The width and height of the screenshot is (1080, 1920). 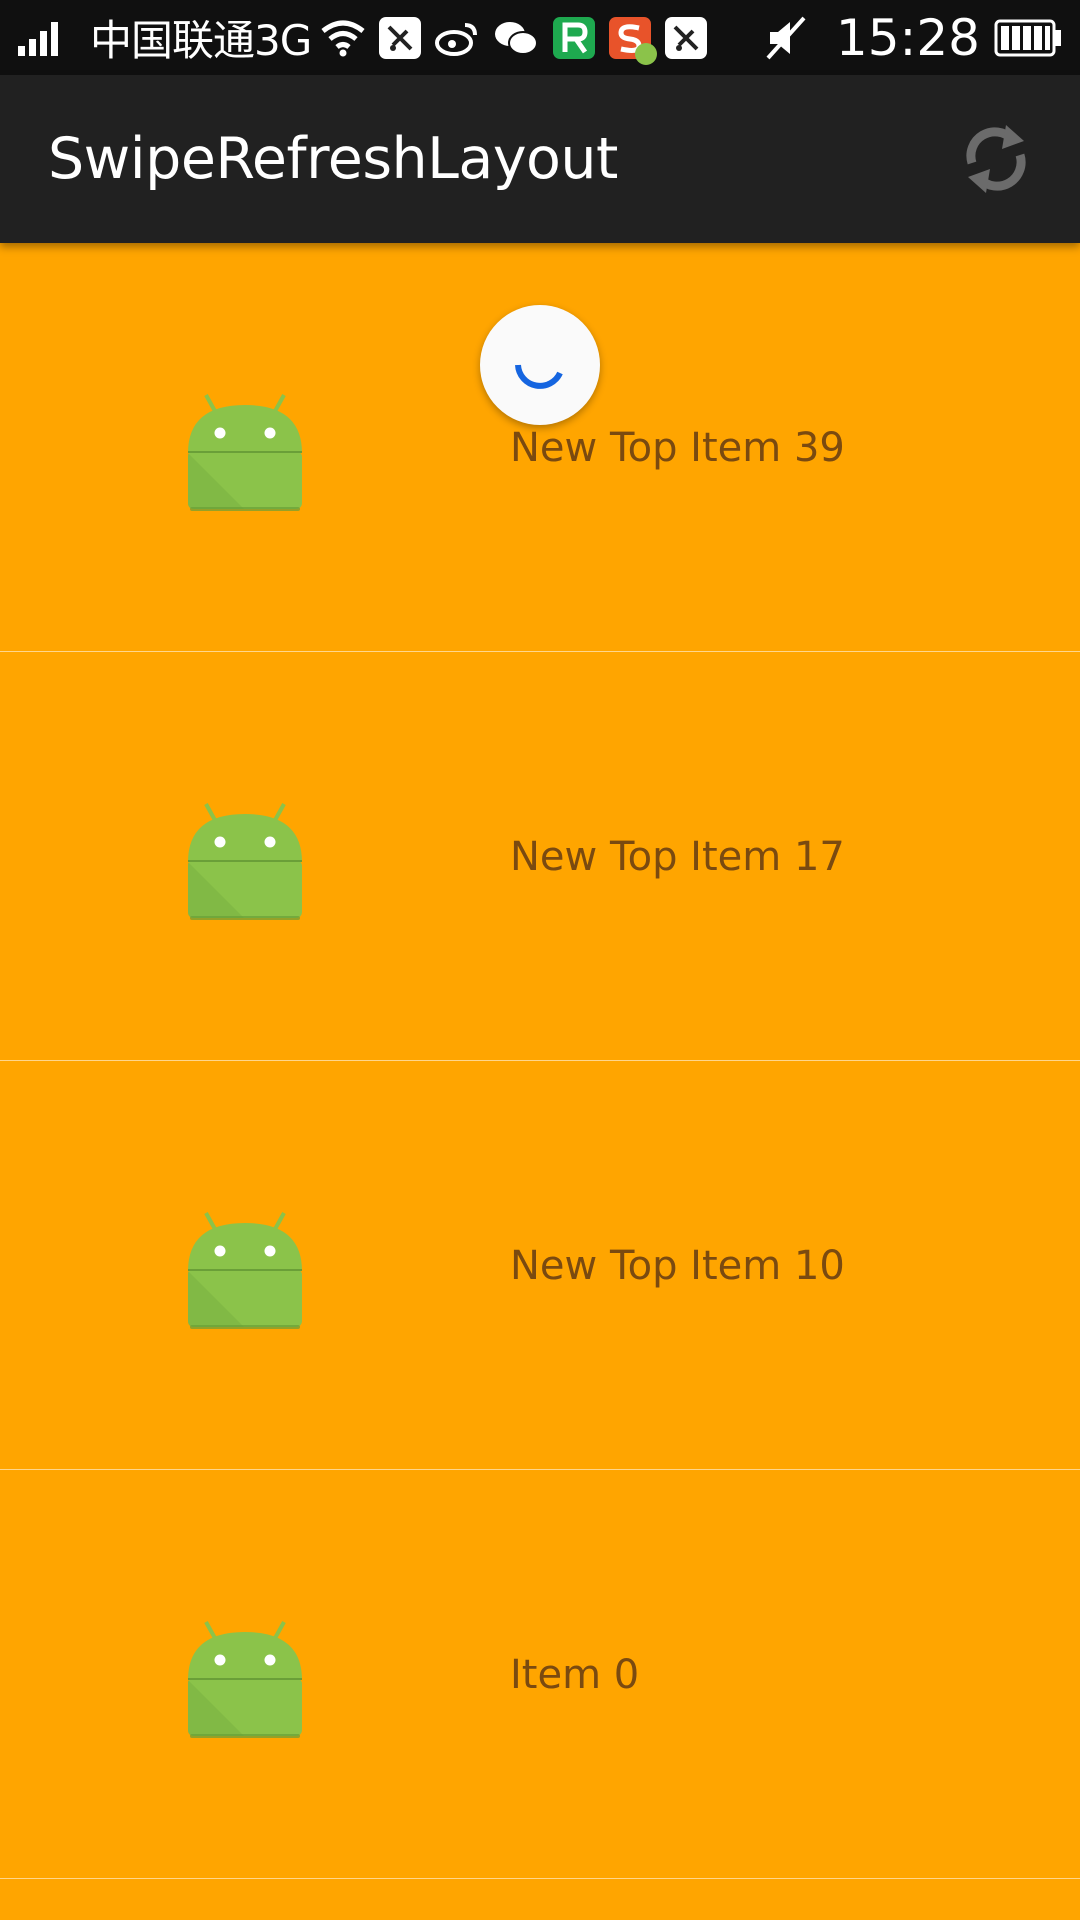 I want to click on carrier-label: 中国联通3G, so click(x=201, y=40).